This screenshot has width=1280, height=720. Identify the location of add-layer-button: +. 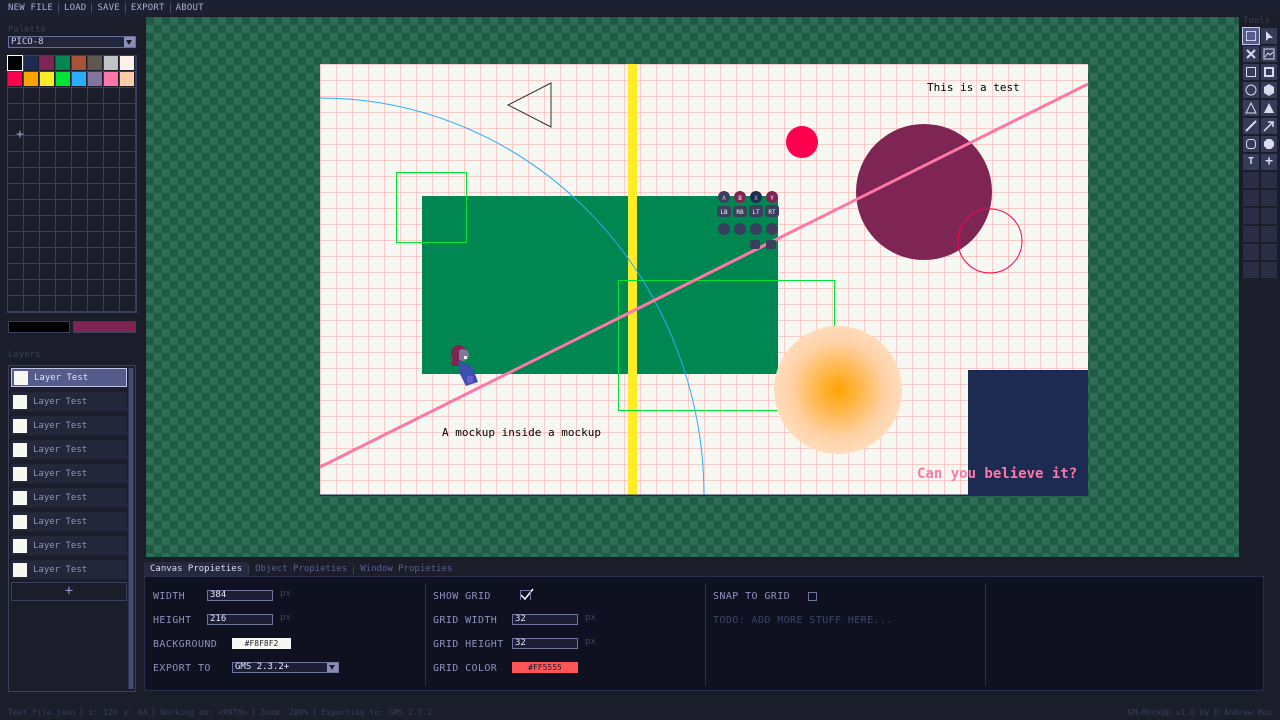
(69, 591).